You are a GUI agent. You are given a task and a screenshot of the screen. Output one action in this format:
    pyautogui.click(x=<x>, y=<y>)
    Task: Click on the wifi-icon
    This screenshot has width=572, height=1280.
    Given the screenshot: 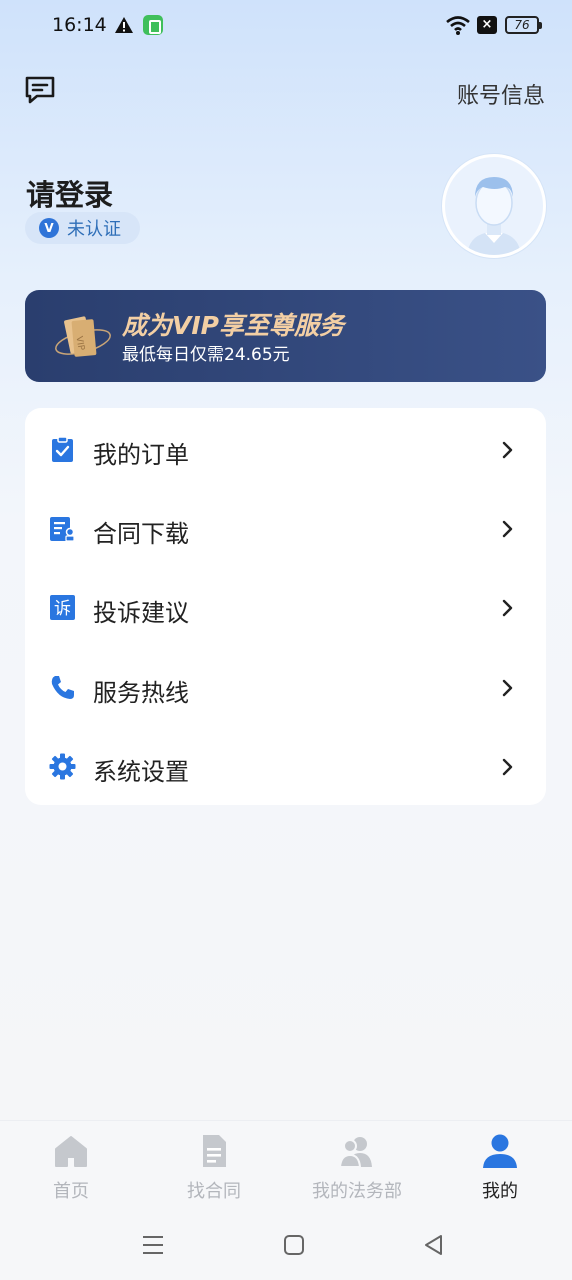 What is the action you would take?
    pyautogui.click(x=458, y=25)
    